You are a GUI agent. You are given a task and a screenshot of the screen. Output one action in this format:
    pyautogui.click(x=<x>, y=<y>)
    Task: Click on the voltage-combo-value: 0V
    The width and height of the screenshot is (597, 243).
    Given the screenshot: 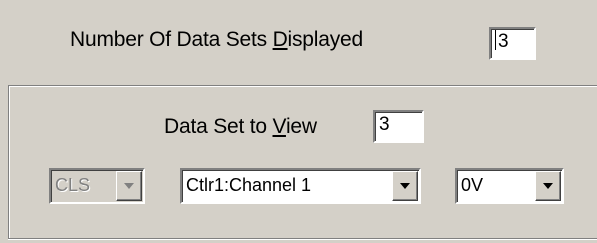 What is the action you would take?
    pyautogui.click(x=472, y=185)
    